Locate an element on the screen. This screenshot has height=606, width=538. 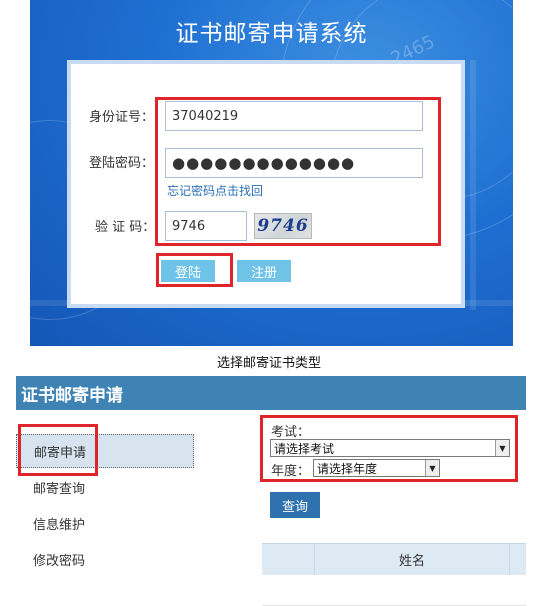
column-header-name: 姓名 is located at coordinates (412, 559).